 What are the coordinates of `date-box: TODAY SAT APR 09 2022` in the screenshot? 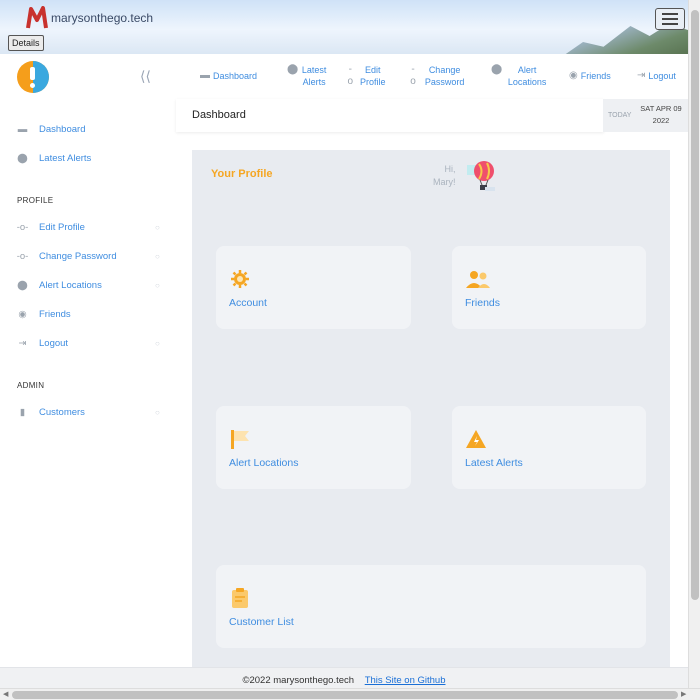 It's located at (645, 115).